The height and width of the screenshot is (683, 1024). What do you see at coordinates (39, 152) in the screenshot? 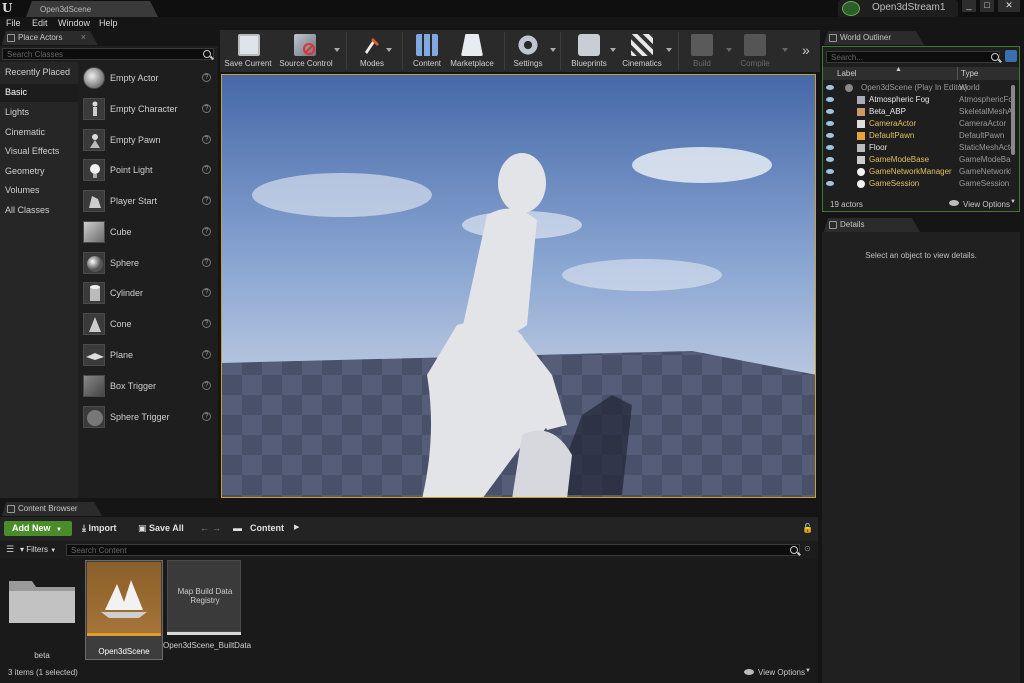
I see `category-visual-effects: Visual Effects` at bounding box center [39, 152].